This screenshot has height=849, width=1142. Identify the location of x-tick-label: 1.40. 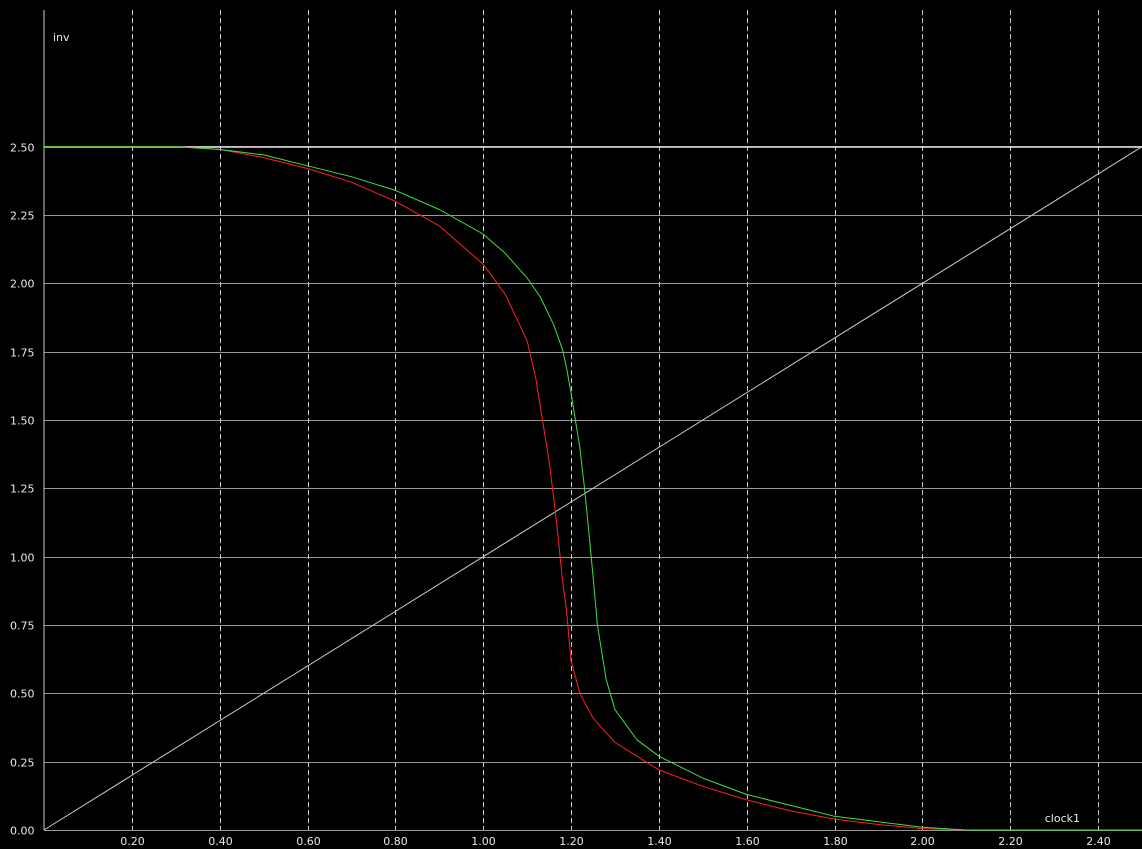
(659, 841).